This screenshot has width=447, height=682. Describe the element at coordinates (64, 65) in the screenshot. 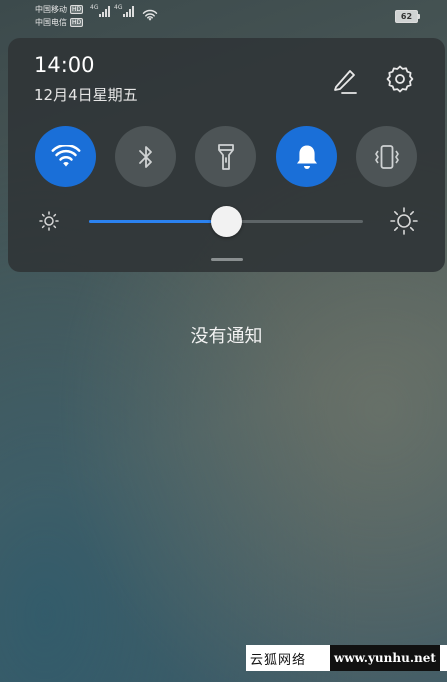

I see `clock-time: 14:00` at that location.